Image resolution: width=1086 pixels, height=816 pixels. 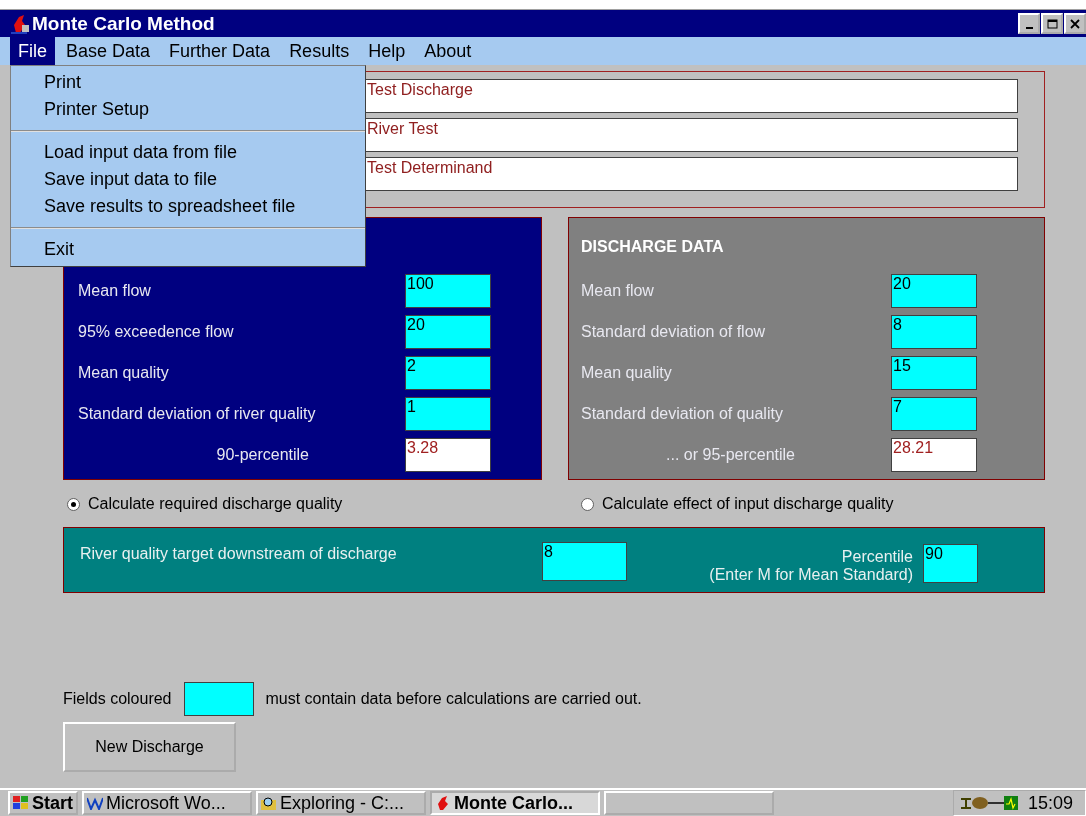 I want to click on menu-item: Save results to spreadsheet file, so click(x=188, y=207).